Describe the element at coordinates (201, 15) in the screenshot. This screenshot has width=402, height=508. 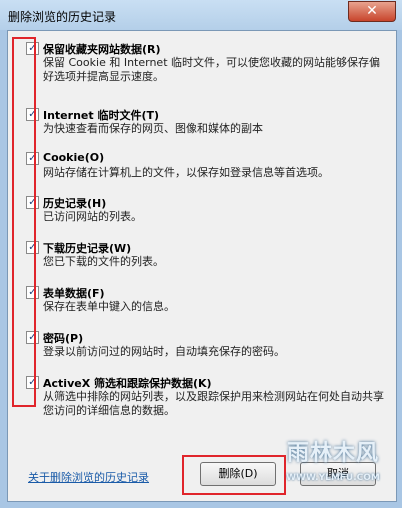
I see `title-bar: 删除浏览的历史记录 ✕` at that location.